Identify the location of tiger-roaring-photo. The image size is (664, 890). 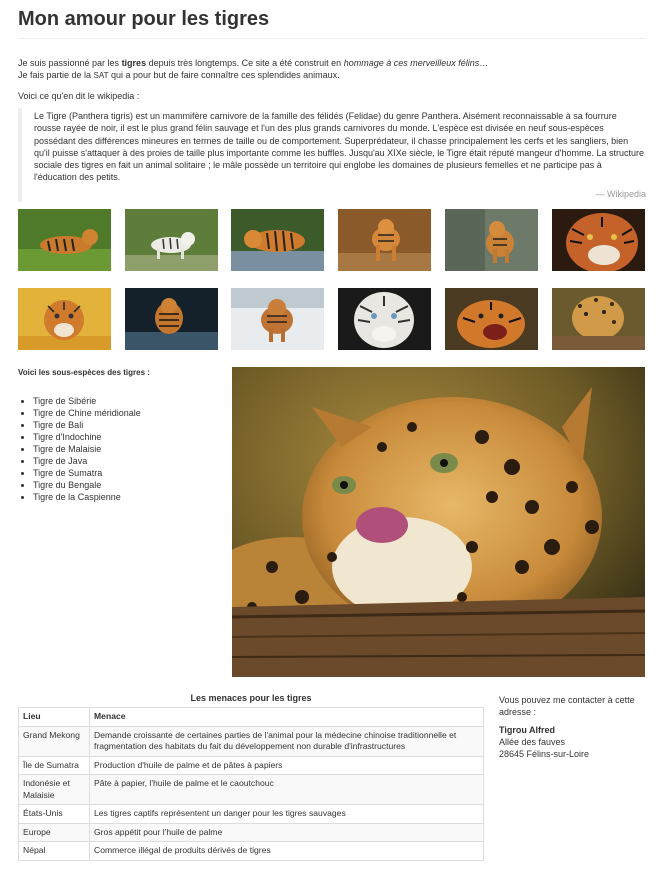
(491, 319).